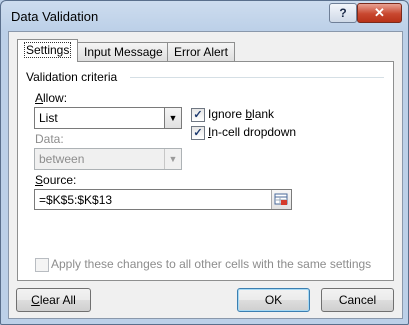 The image size is (409, 325). Describe the element at coordinates (204, 16) in the screenshot. I see `title-bar: Data Validation ? ✕` at that location.